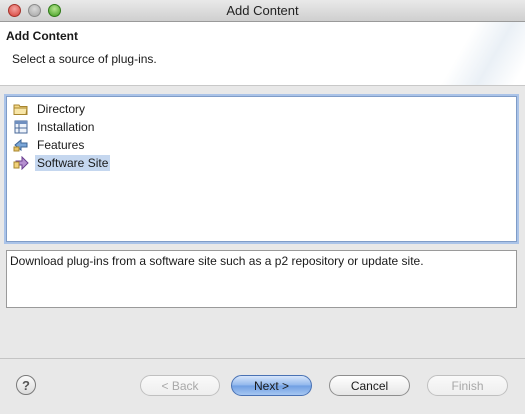 The width and height of the screenshot is (525, 414). Describe the element at coordinates (21, 109) in the screenshot. I see `folder-icon` at that location.